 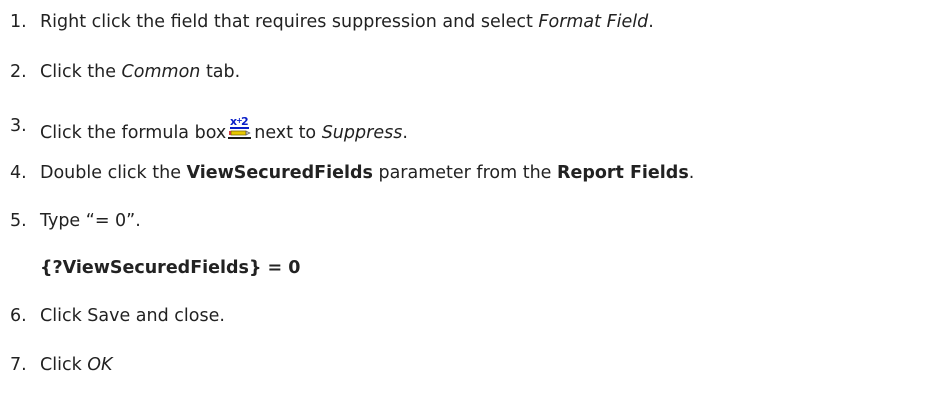 I want to click on option-suppress: Suppress, so click(x=362, y=133).